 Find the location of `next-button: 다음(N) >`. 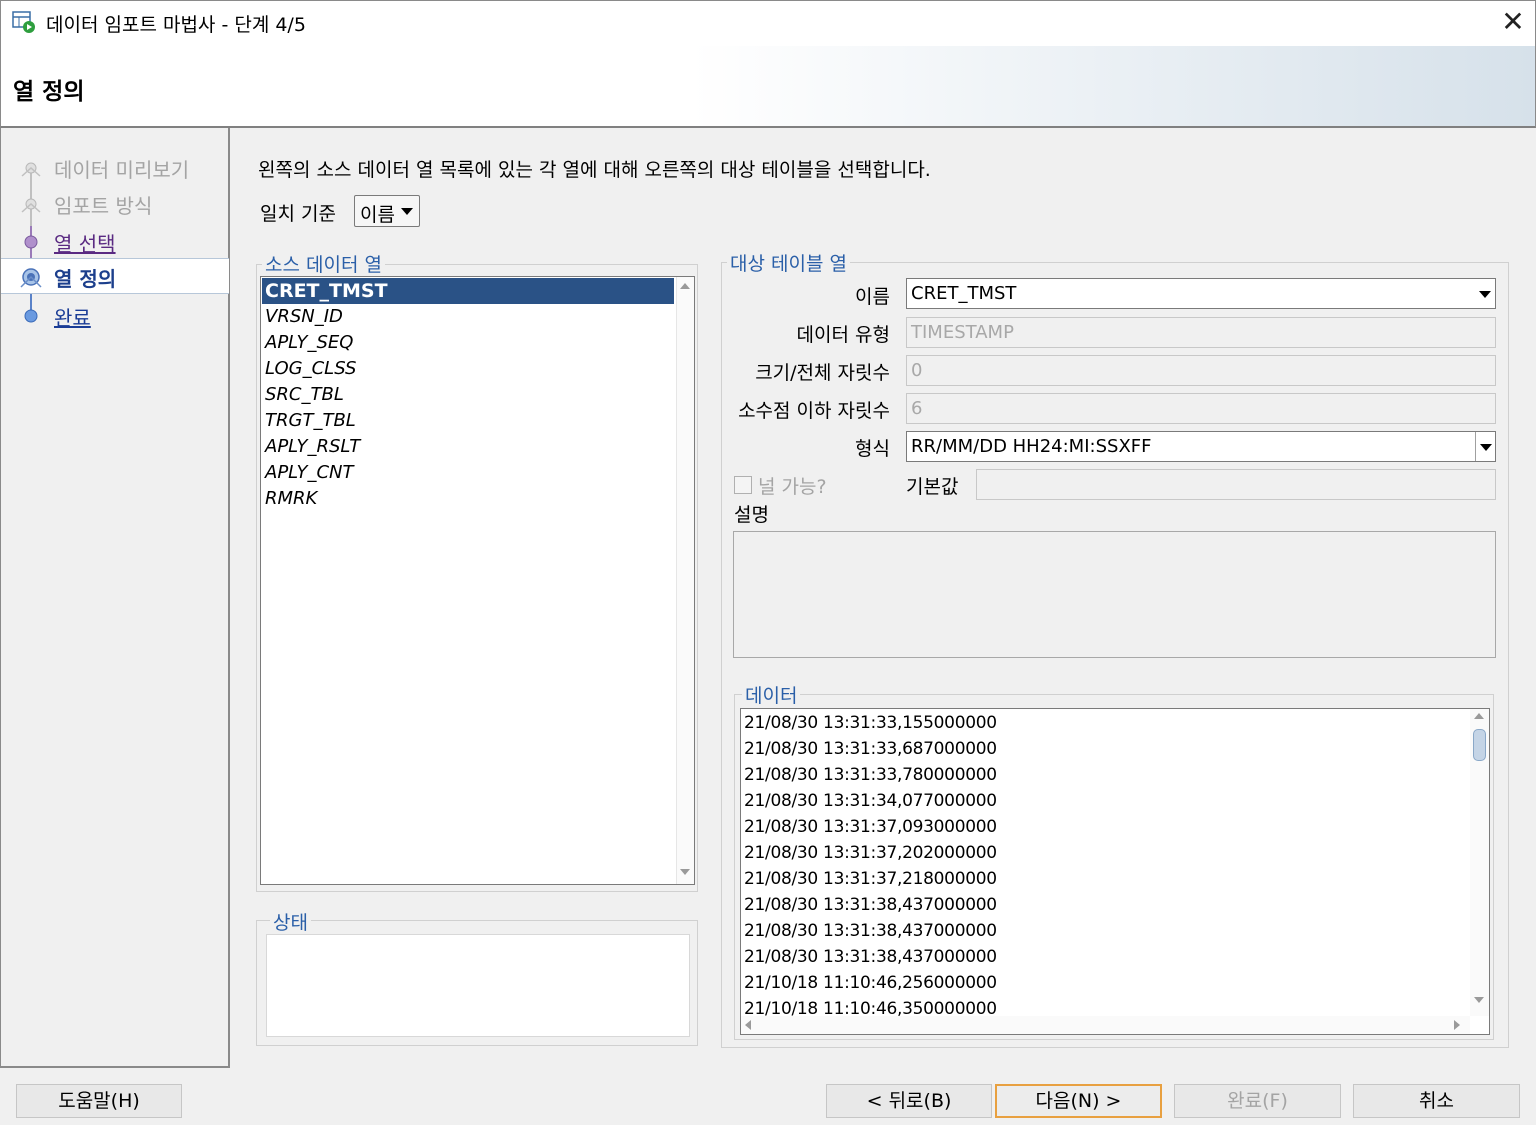

next-button: 다음(N) > is located at coordinates (1078, 1101).